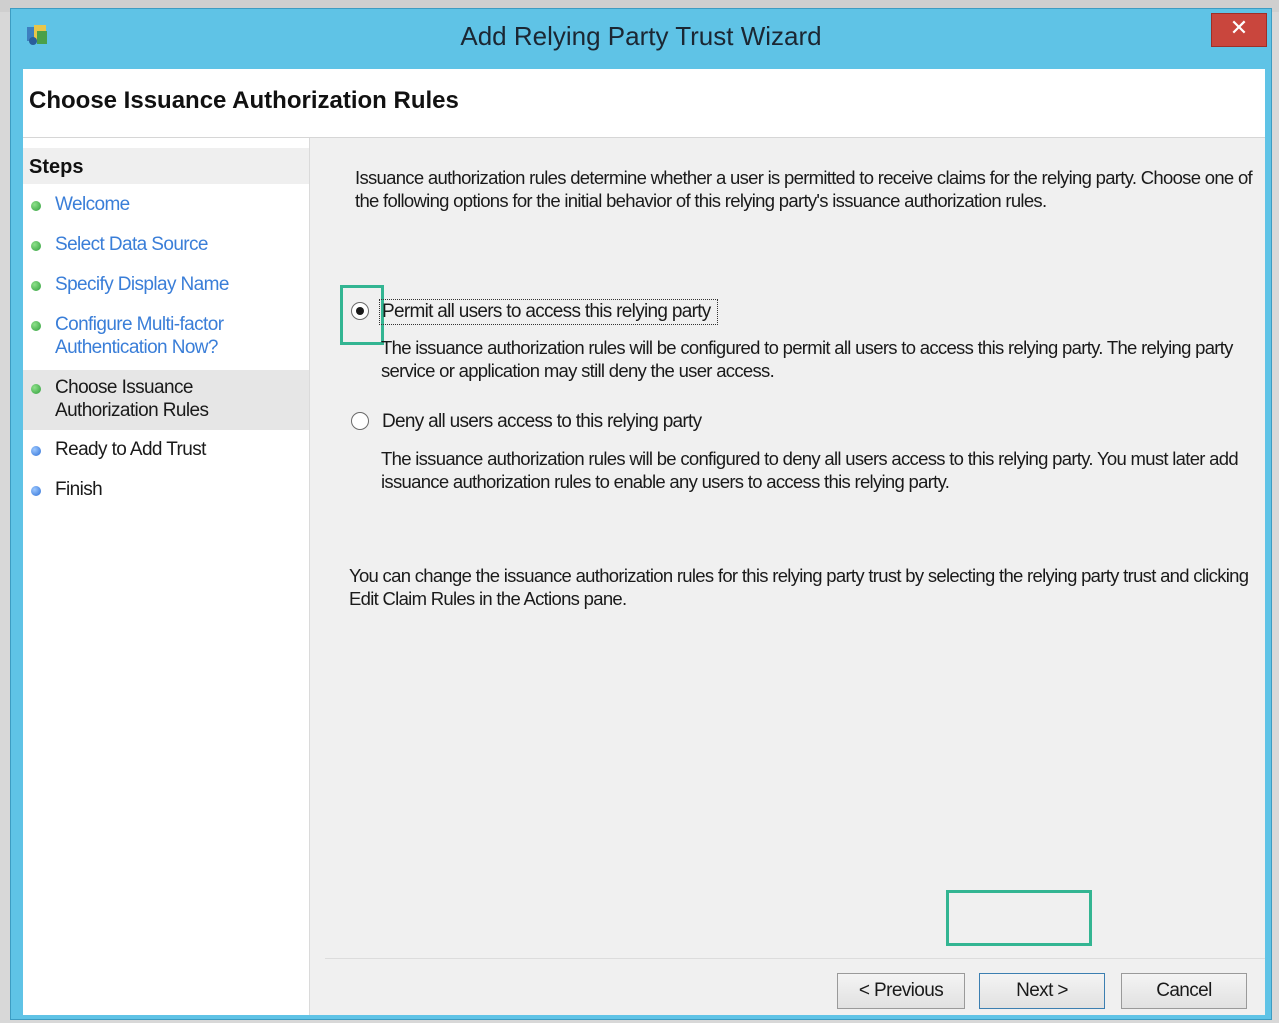  Describe the element at coordinates (79, 489) in the screenshot. I see `step-label: Finish` at that location.